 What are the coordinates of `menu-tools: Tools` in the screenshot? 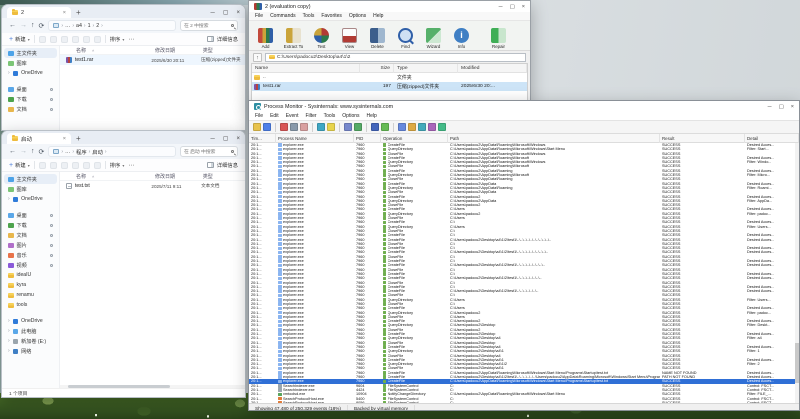 It's located at (330, 116).